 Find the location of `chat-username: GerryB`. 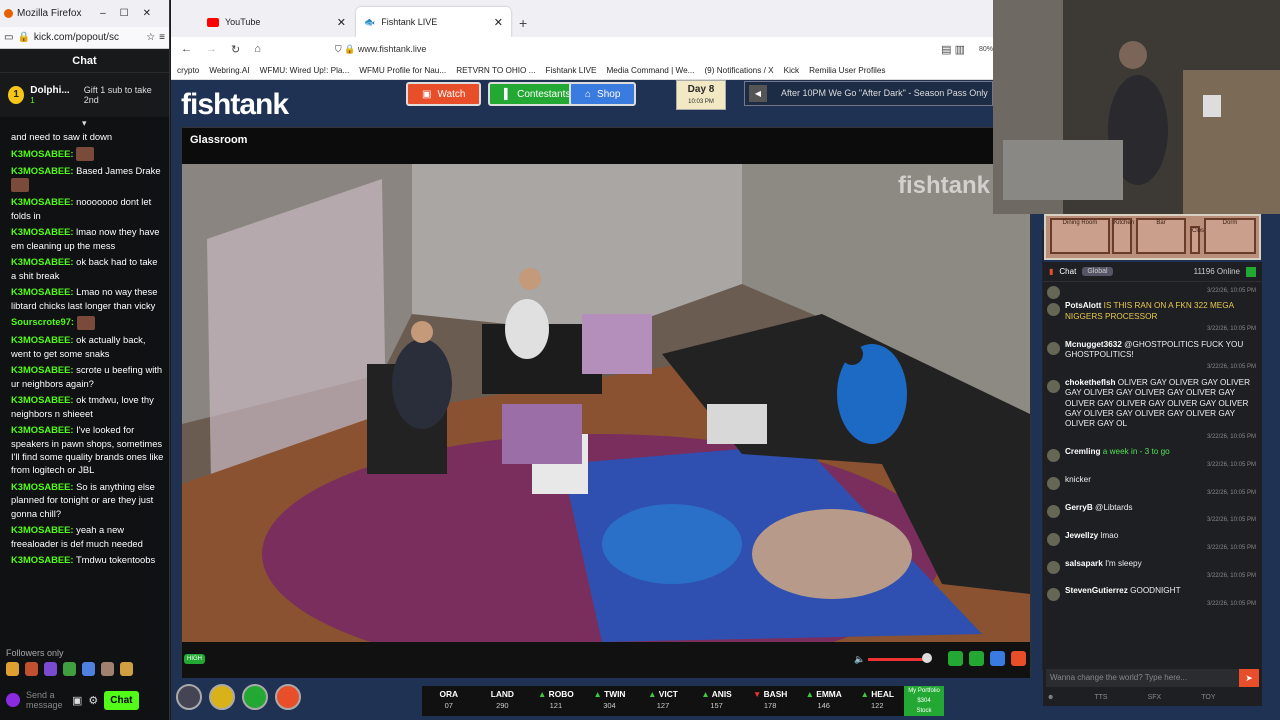

chat-username: GerryB is located at coordinates (1079, 507).